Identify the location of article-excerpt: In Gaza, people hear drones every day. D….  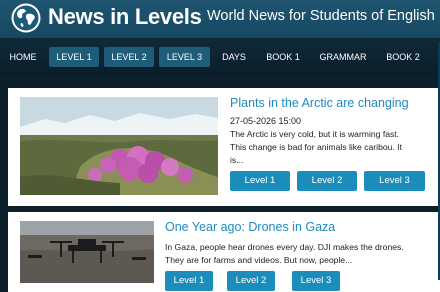
(301, 254).